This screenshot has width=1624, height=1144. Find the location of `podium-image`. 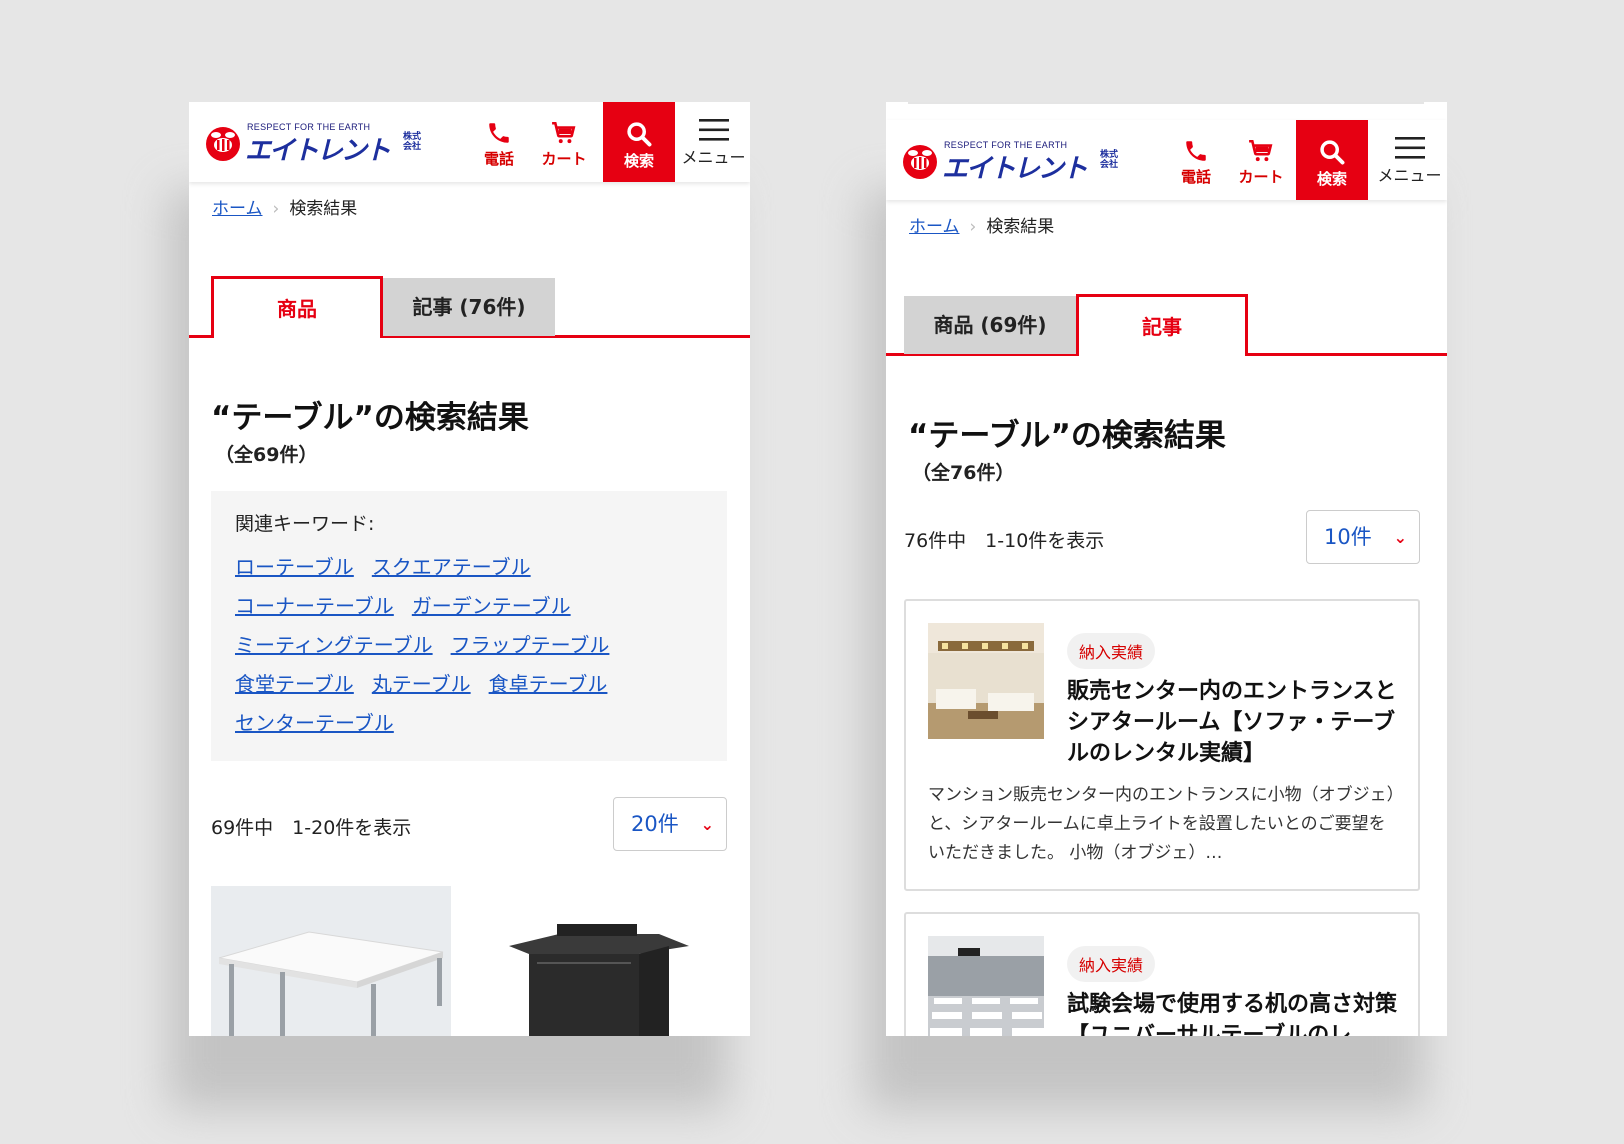

podium-image is located at coordinates (599, 980).